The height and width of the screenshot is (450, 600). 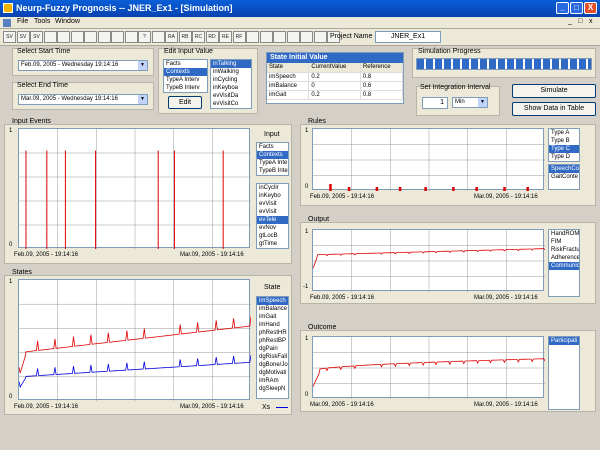 I want to click on edit-button: Edit, so click(x=185, y=102).